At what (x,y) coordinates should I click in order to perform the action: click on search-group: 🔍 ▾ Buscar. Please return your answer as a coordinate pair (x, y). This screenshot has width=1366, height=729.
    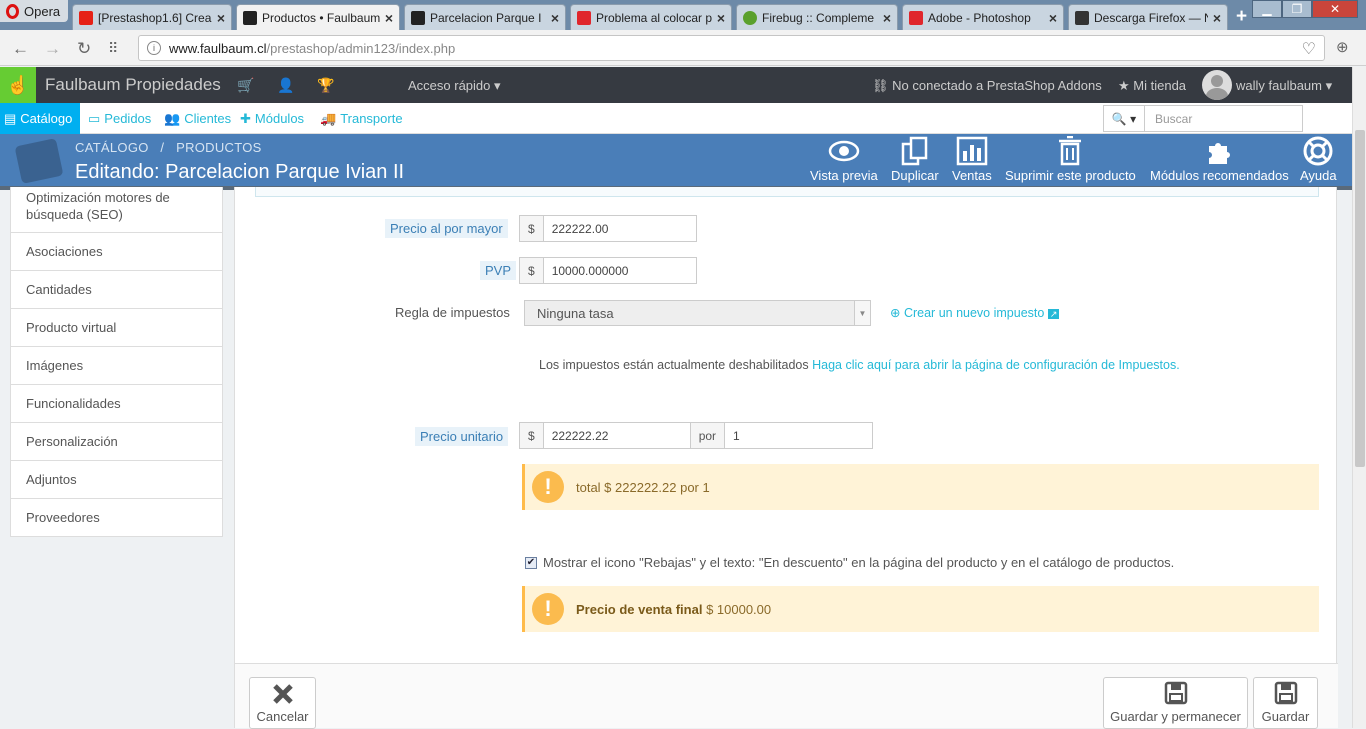
    Looking at the image, I should click on (1203, 118).